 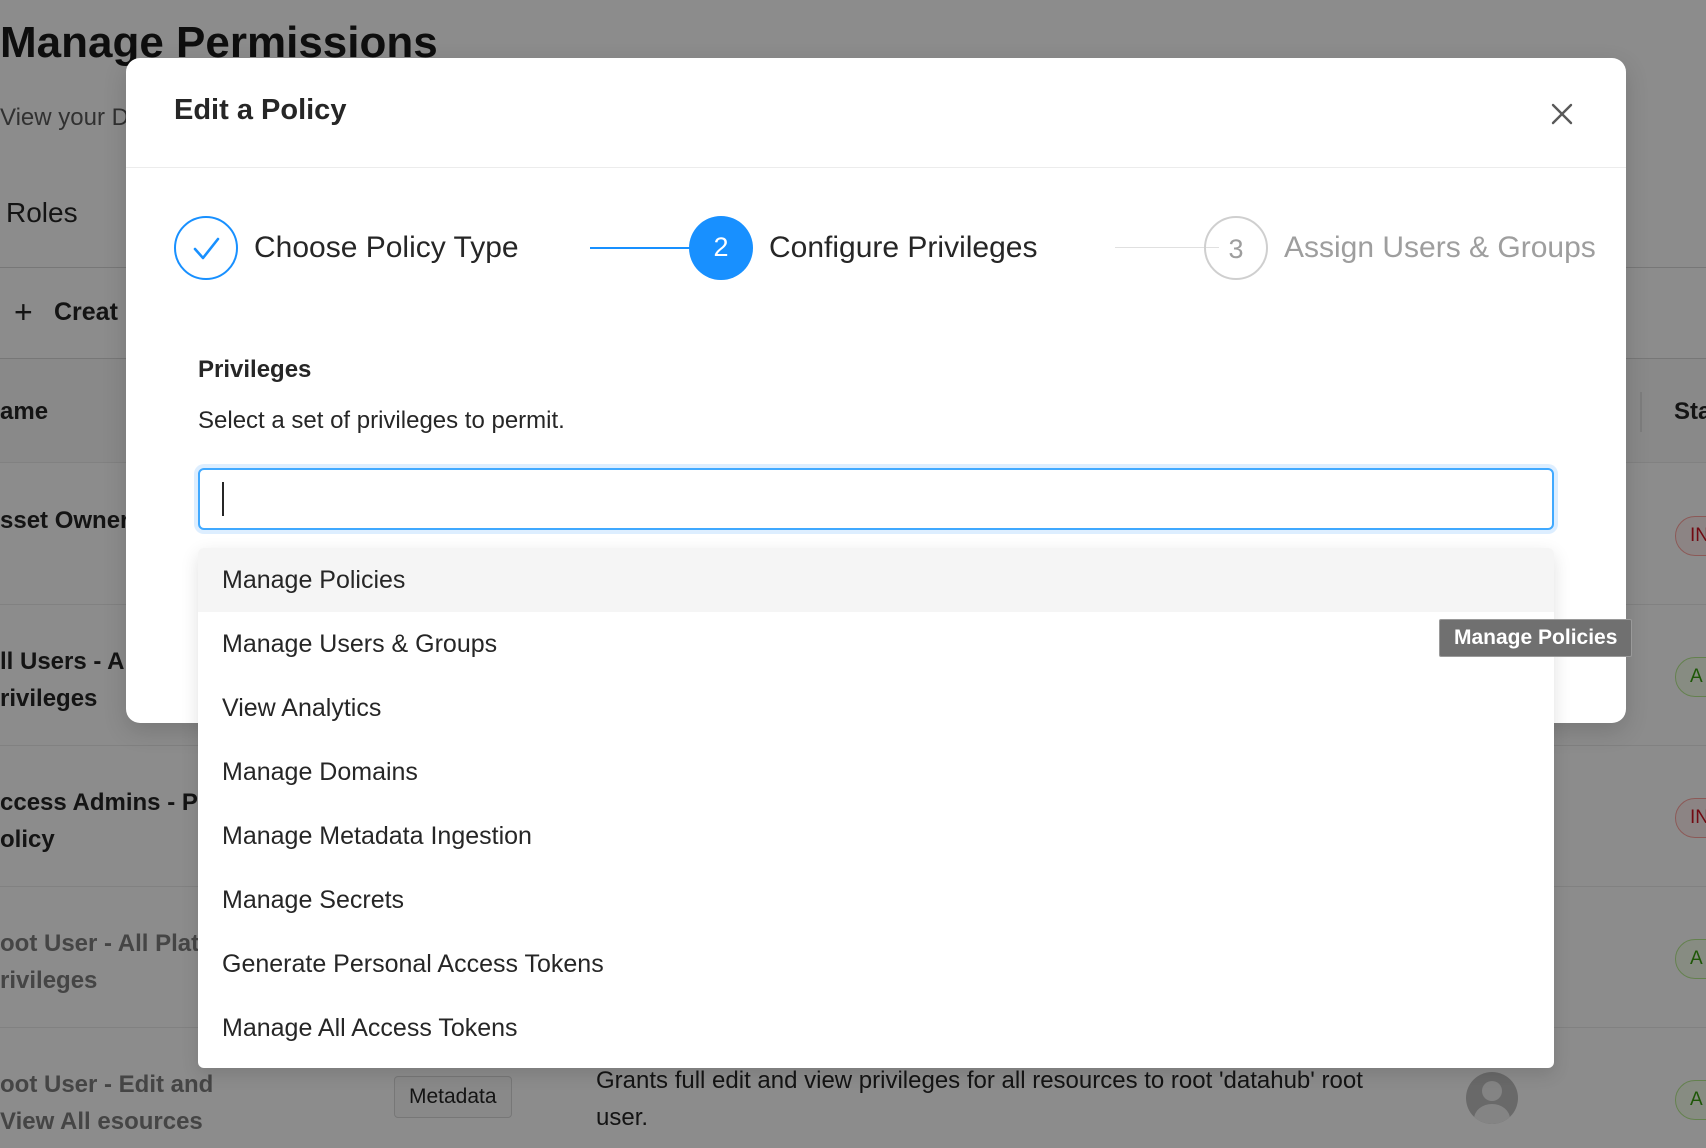 I want to click on step-1-label: Choose Policy Type, so click(x=386, y=247).